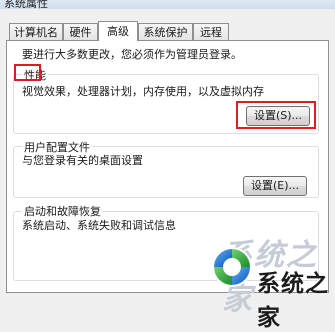 The width and height of the screenshot is (335, 332). I want to click on startup-recovery-description: 系统启动、系统失败和调试信息, so click(99, 225).